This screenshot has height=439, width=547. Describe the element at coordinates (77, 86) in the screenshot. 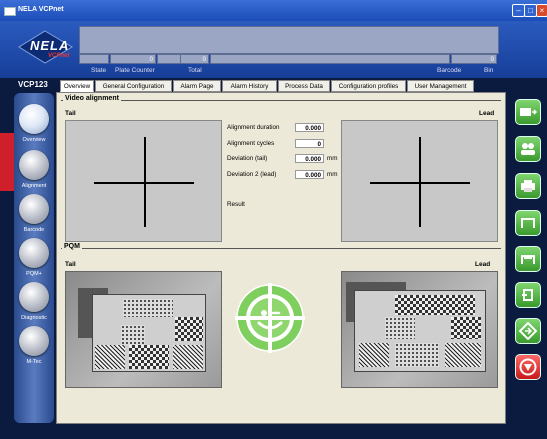

I see `tab-overview: Overview` at that location.